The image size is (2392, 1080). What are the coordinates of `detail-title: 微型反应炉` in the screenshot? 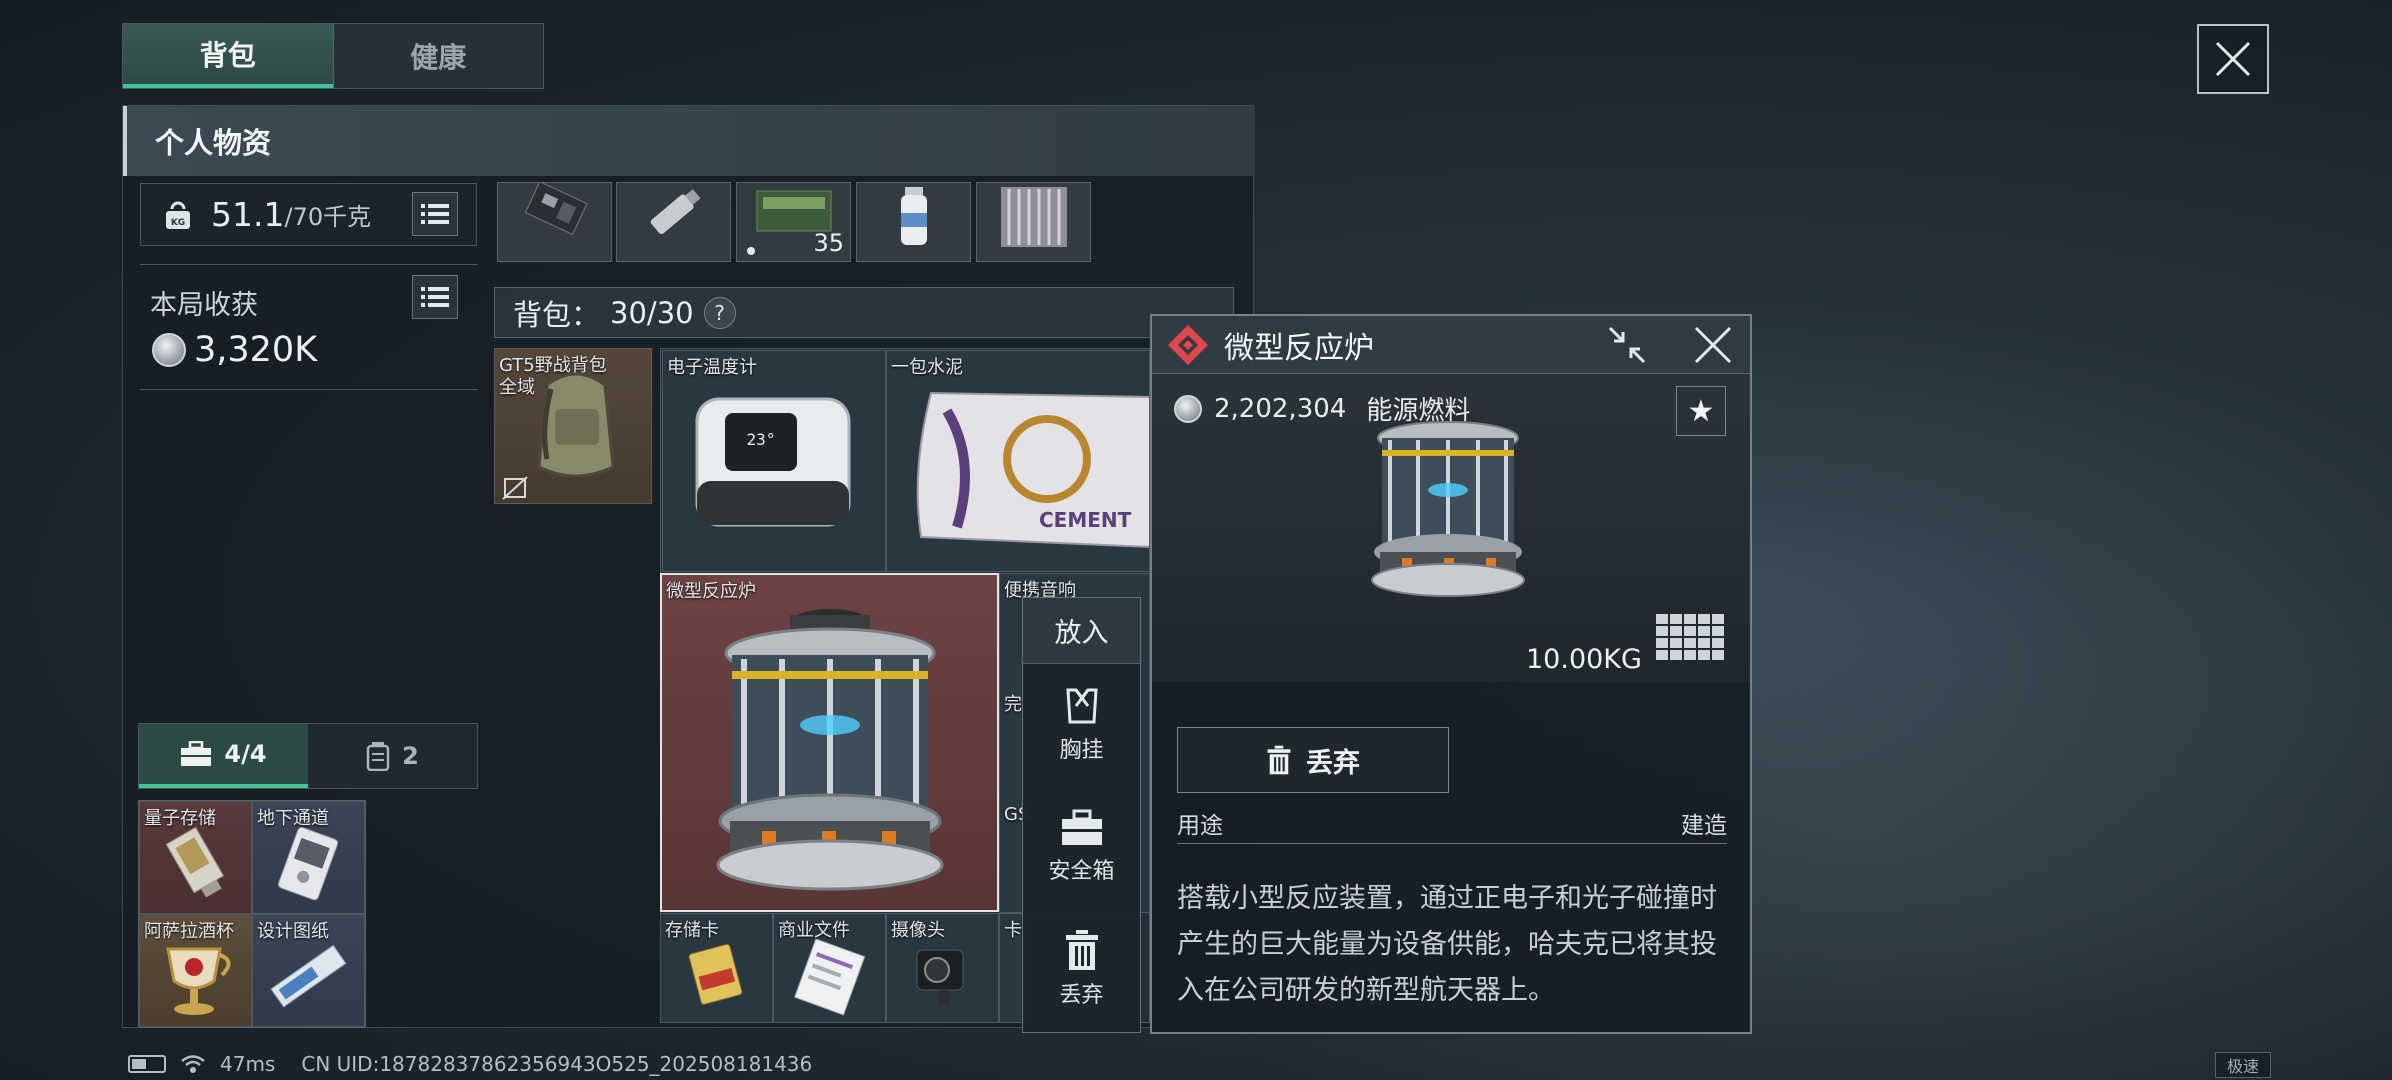 It's located at (1299, 348).